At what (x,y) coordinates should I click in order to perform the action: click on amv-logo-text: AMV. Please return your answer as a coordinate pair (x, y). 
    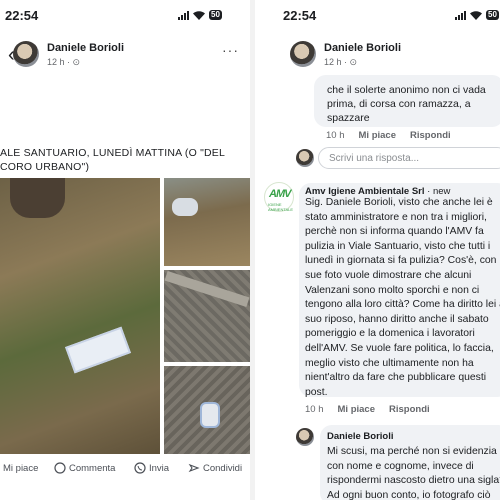
    Looking at the image, I should click on (280, 194).